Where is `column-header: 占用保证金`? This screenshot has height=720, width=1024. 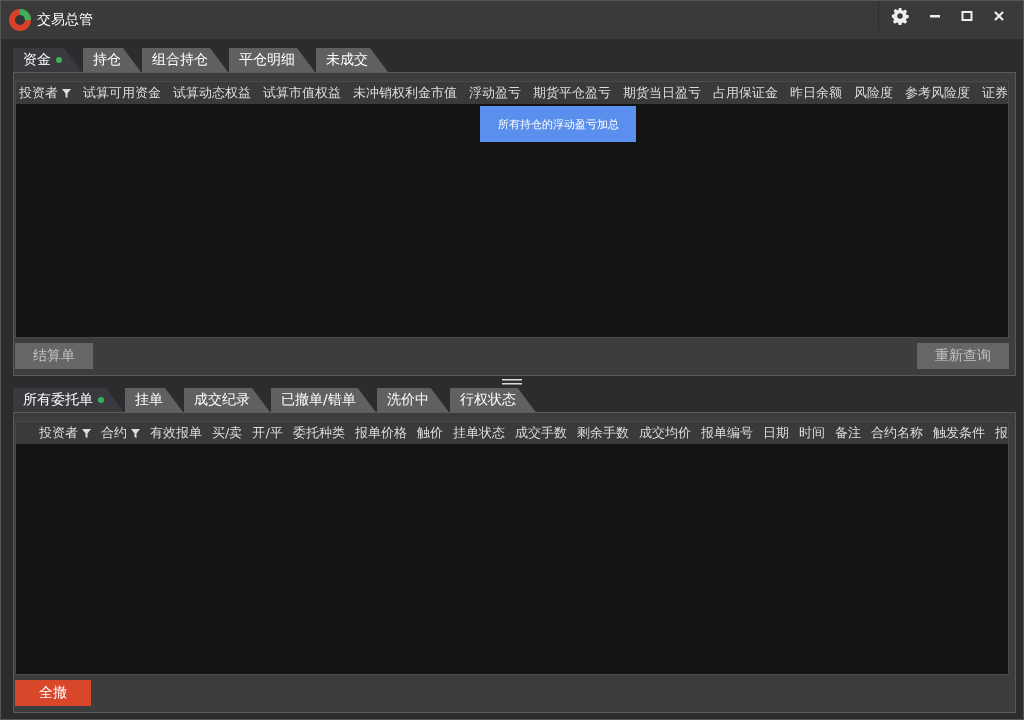
column-header: 占用保证金 is located at coordinates (745, 93).